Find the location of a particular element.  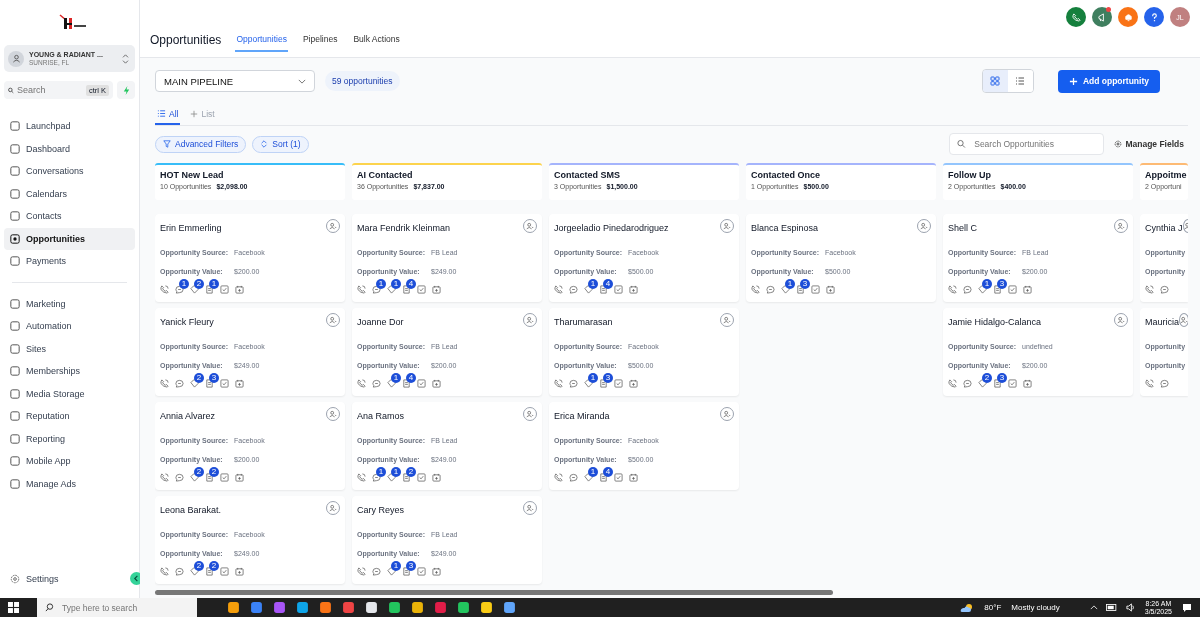

list-view-button is located at coordinates (1020, 81).